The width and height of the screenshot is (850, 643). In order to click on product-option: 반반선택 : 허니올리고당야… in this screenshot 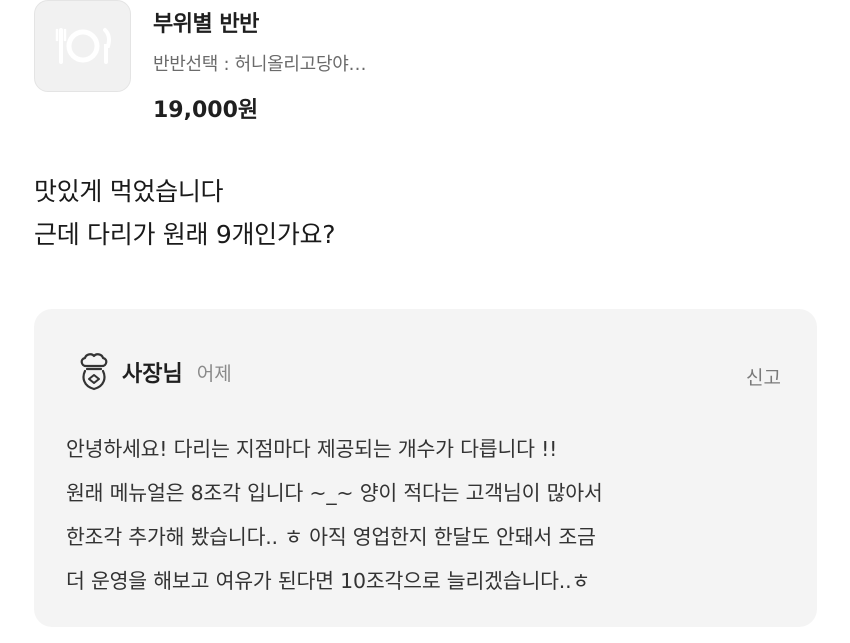, I will do `click(260, 64)`.